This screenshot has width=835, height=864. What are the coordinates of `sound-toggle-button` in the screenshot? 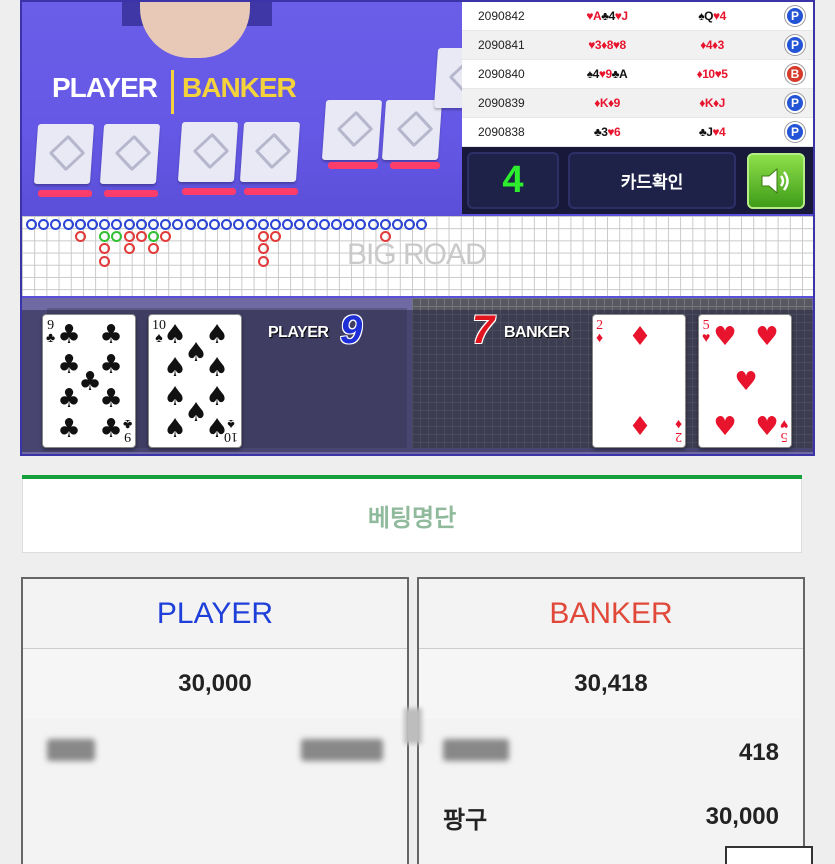 It's located at (776, 181).